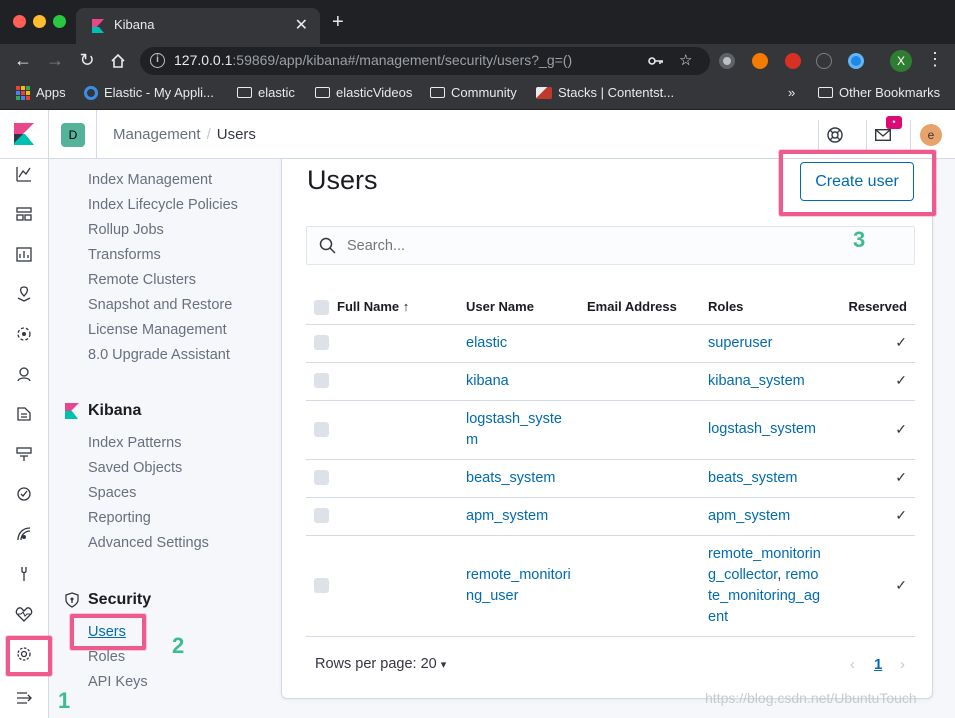 This screenshot has width=955, height=718. I want to click on canvas-icon, so click(24, 534).